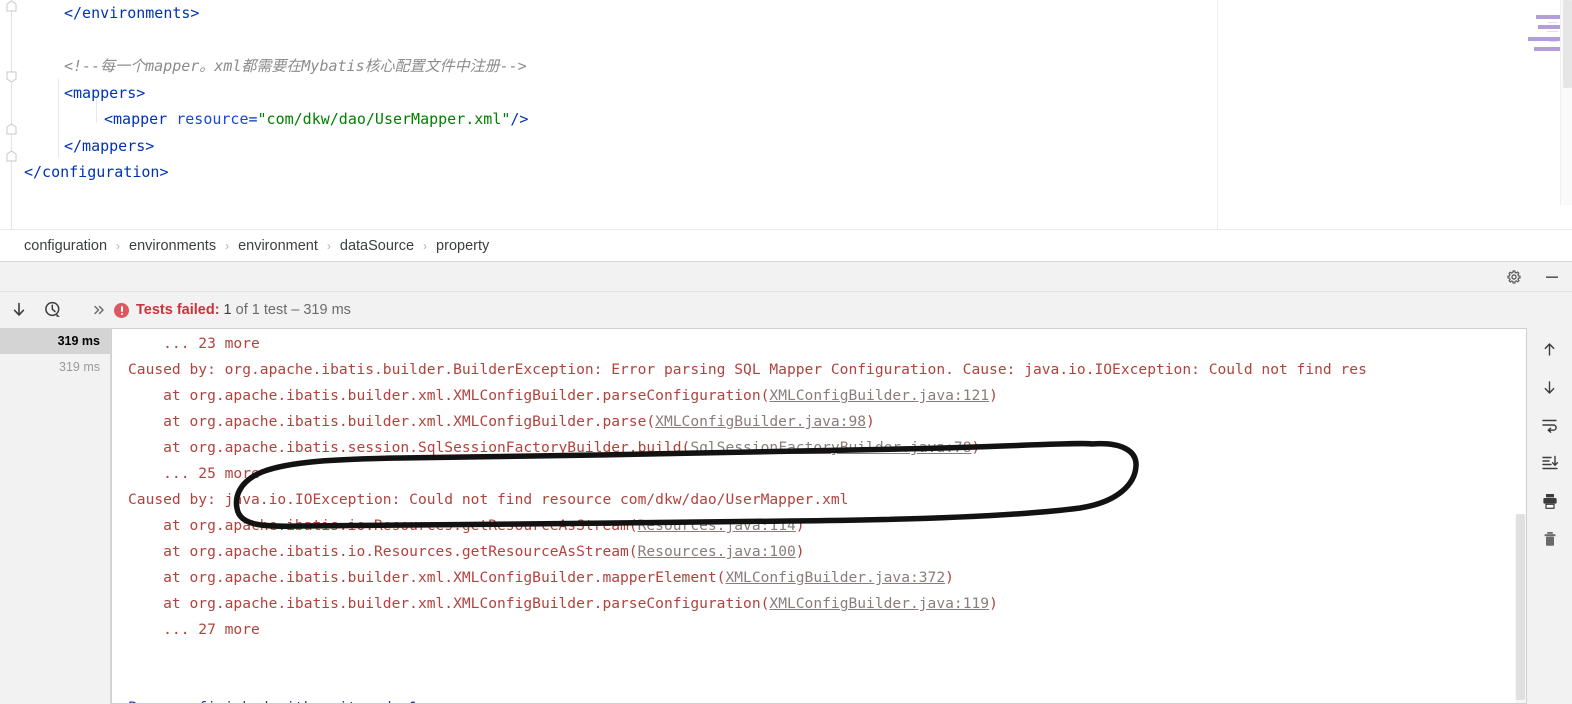  Describe the element at coordinates (295, 66) in the screenshot. I see `code-token-comment: <!--每一个mapper。xml都需要在Mybatis核心配置文件中注册-->` at that location.